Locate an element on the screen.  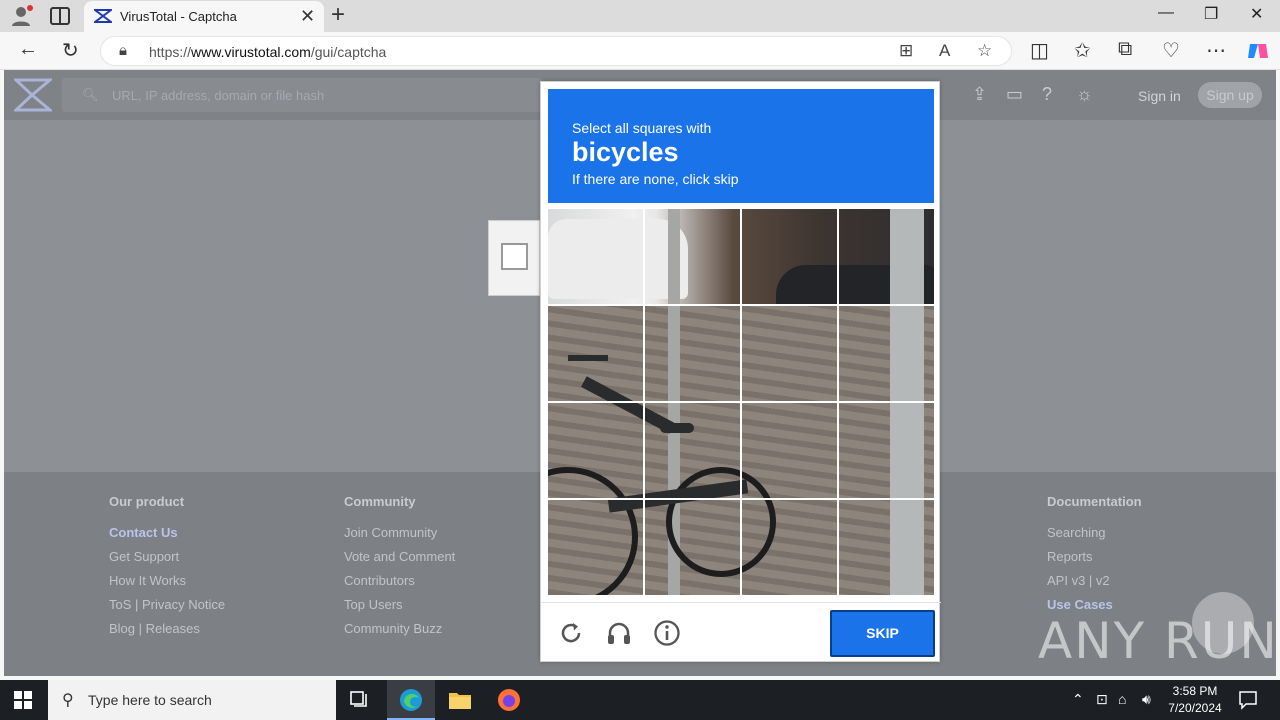
footer-link: How It Works is located at coordinates (167, 581).